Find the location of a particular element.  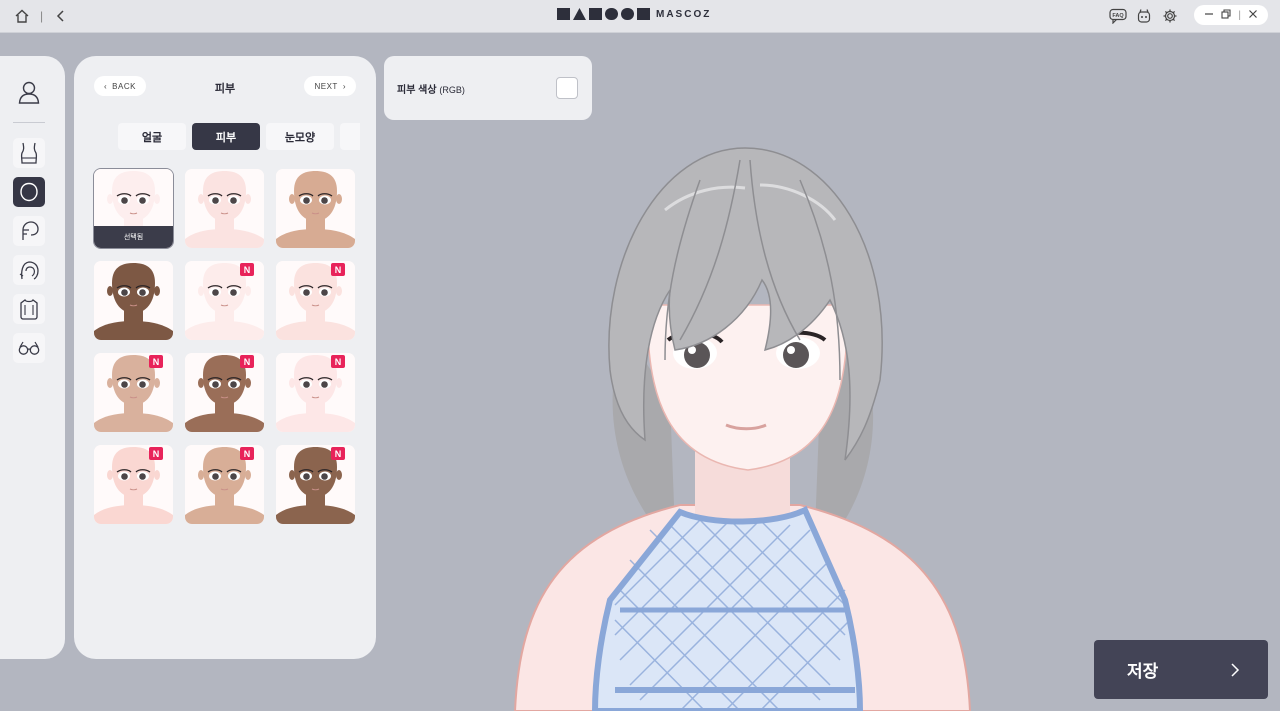

profile-button is located at coordinates (29, 92).